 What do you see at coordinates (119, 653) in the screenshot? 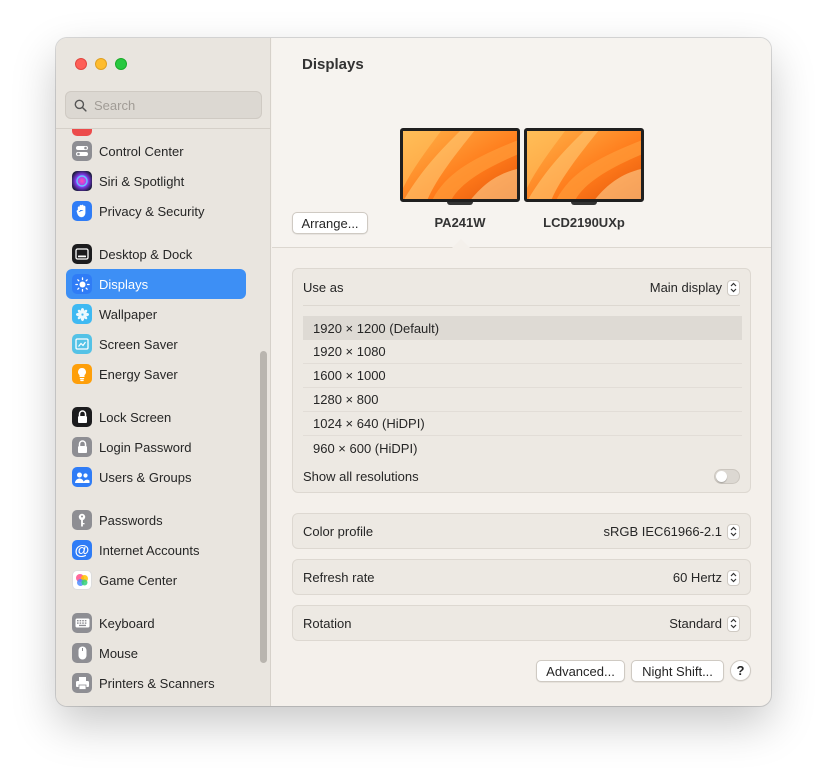
I see `sidebar-item-label: Mouse` at bounding box center [119, 653].